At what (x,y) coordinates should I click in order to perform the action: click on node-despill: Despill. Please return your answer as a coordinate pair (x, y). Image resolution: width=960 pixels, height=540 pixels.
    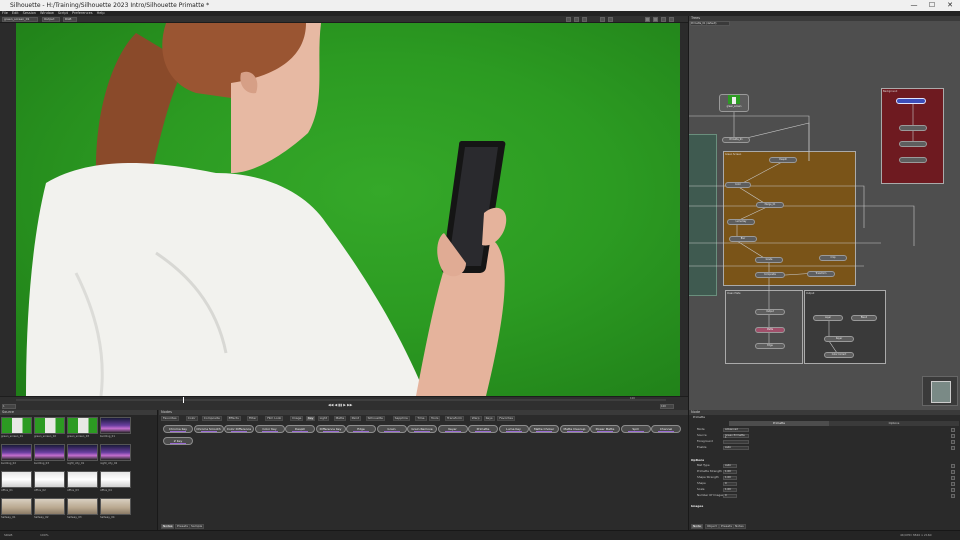
    Looking at the image, I should click on (783, 160).